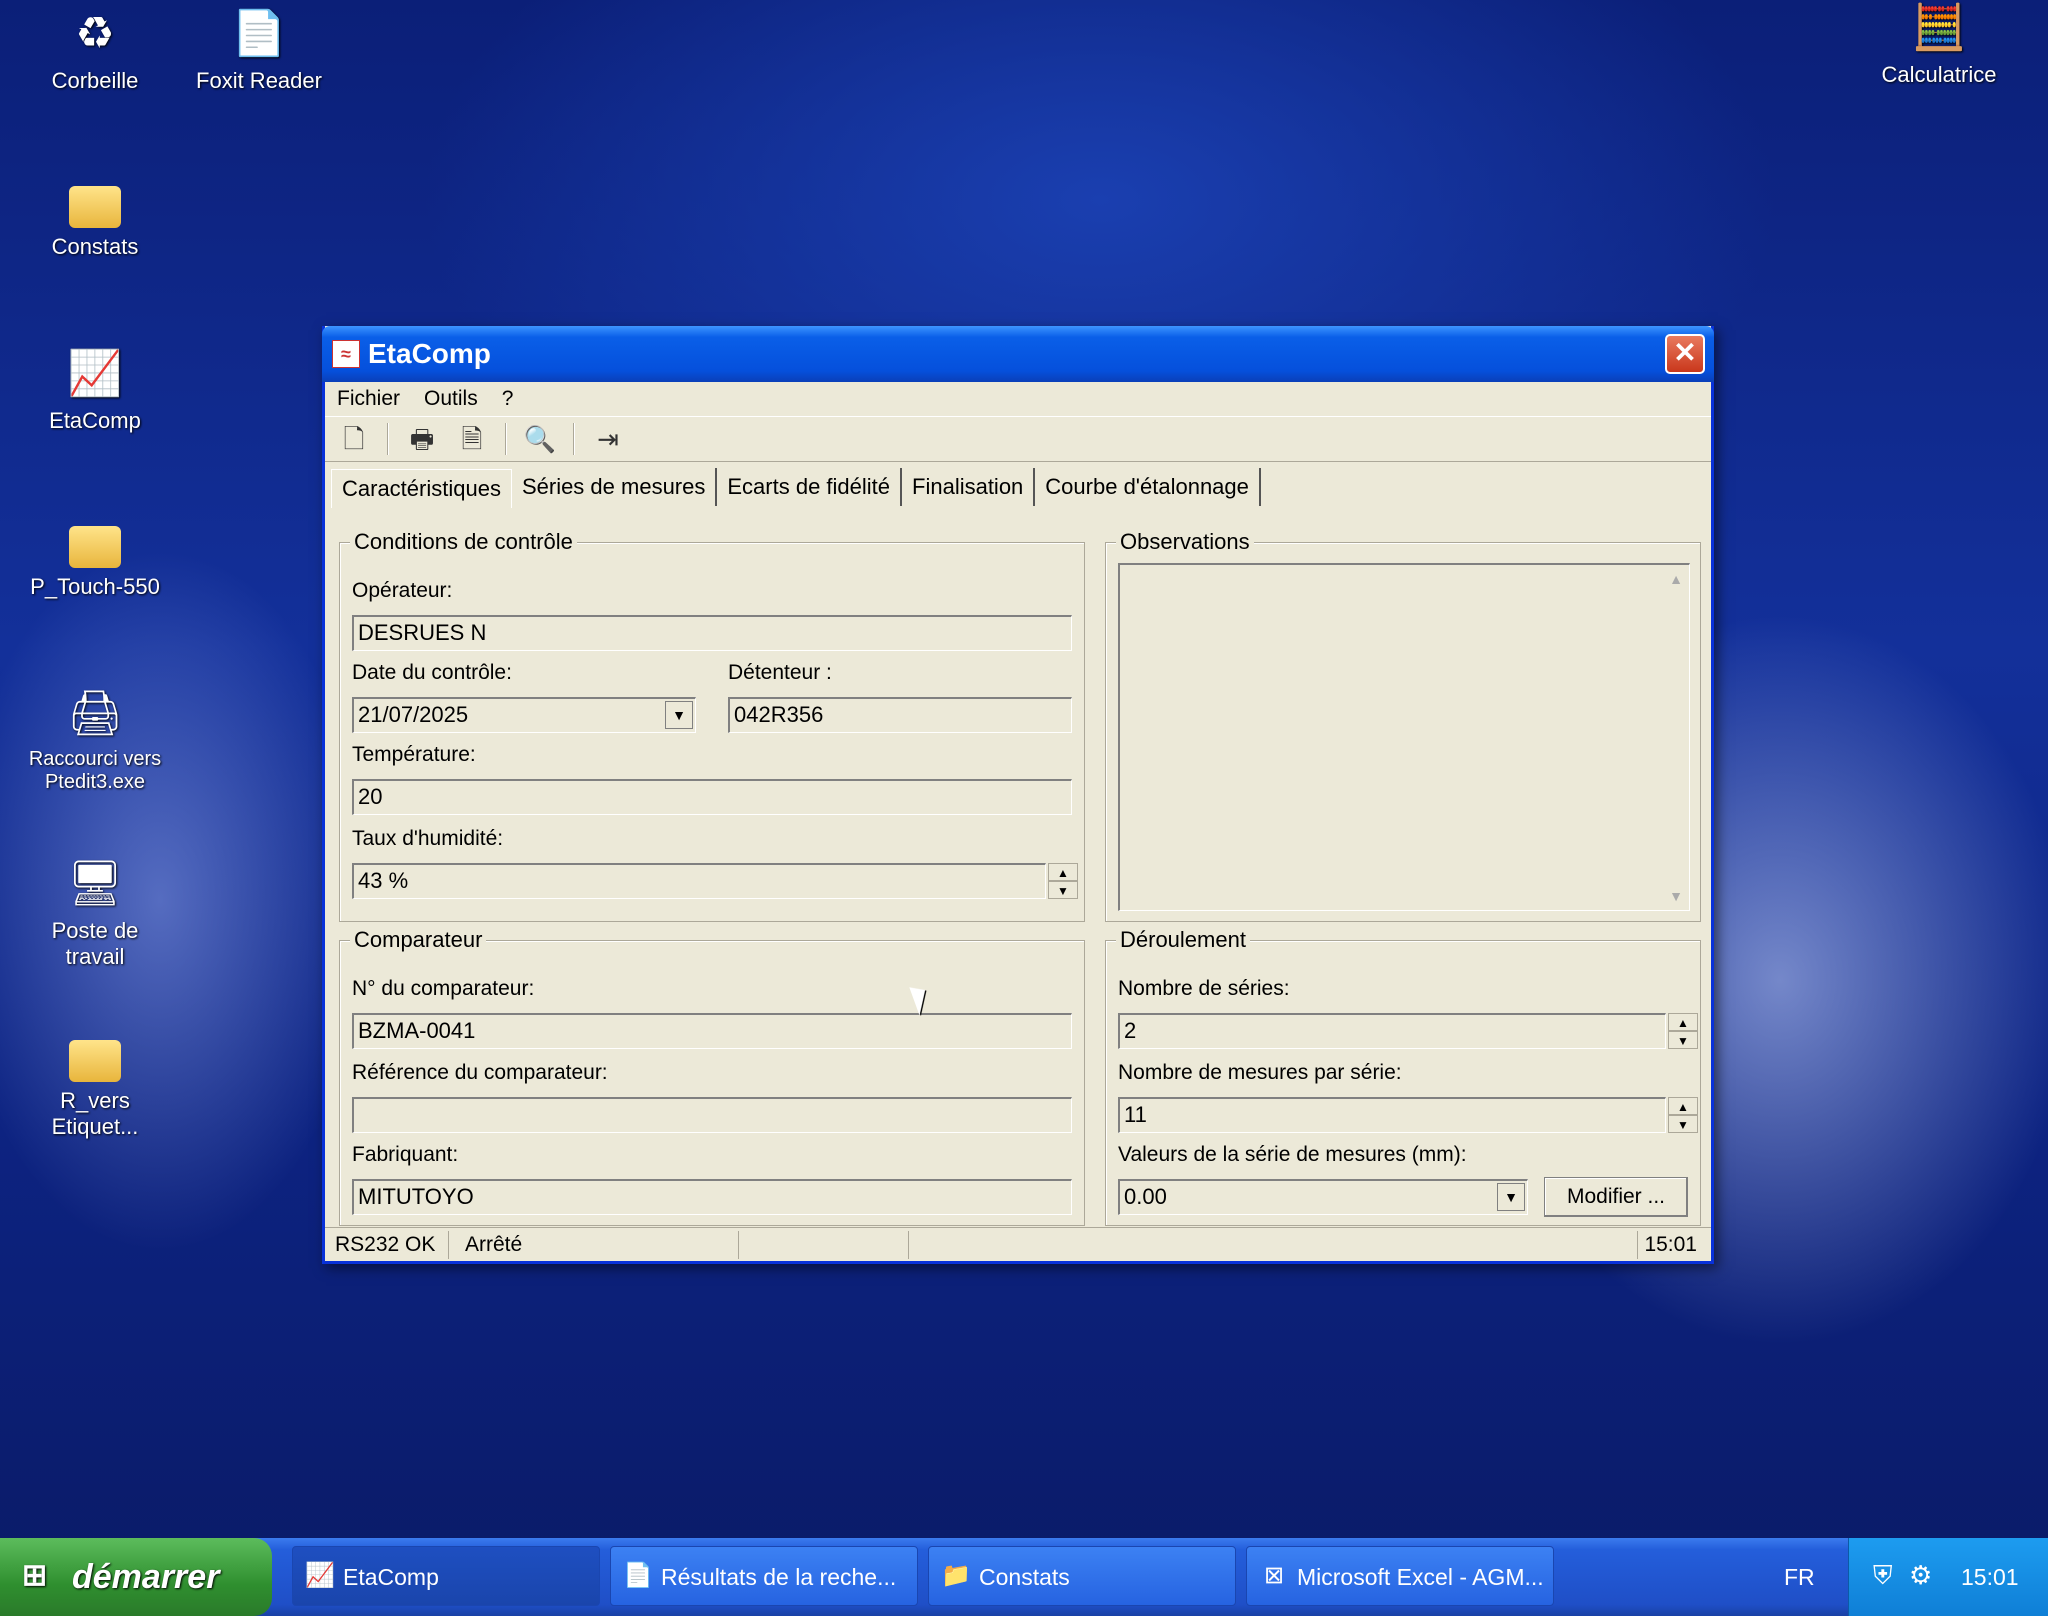  I want to click on print-button: 🖶, so click(422, 439).